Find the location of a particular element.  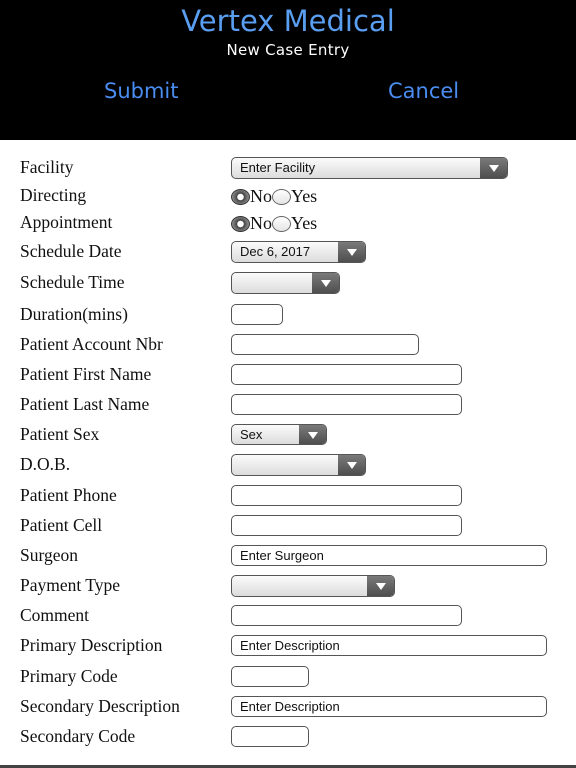

secondary-description-label: Secondary Description is located at coordinates (100, 706).